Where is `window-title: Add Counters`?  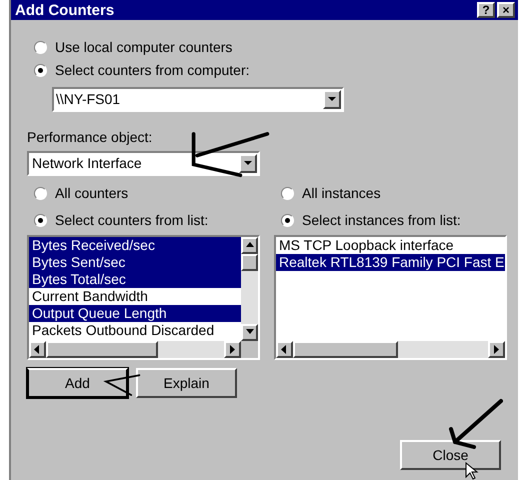 window-title: Add Counters is located at coordinates (64, 10).